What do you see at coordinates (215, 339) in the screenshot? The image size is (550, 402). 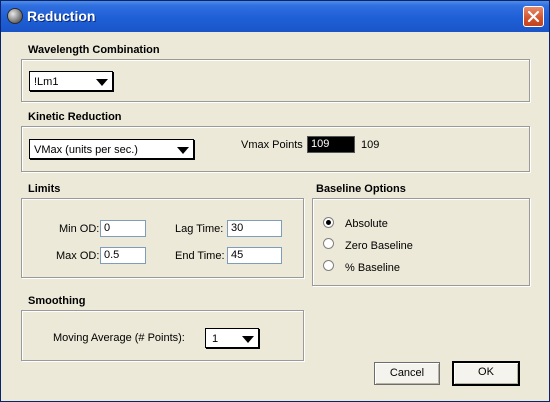 I see `moving-average-value: 1` at bounding box center [215, 339].